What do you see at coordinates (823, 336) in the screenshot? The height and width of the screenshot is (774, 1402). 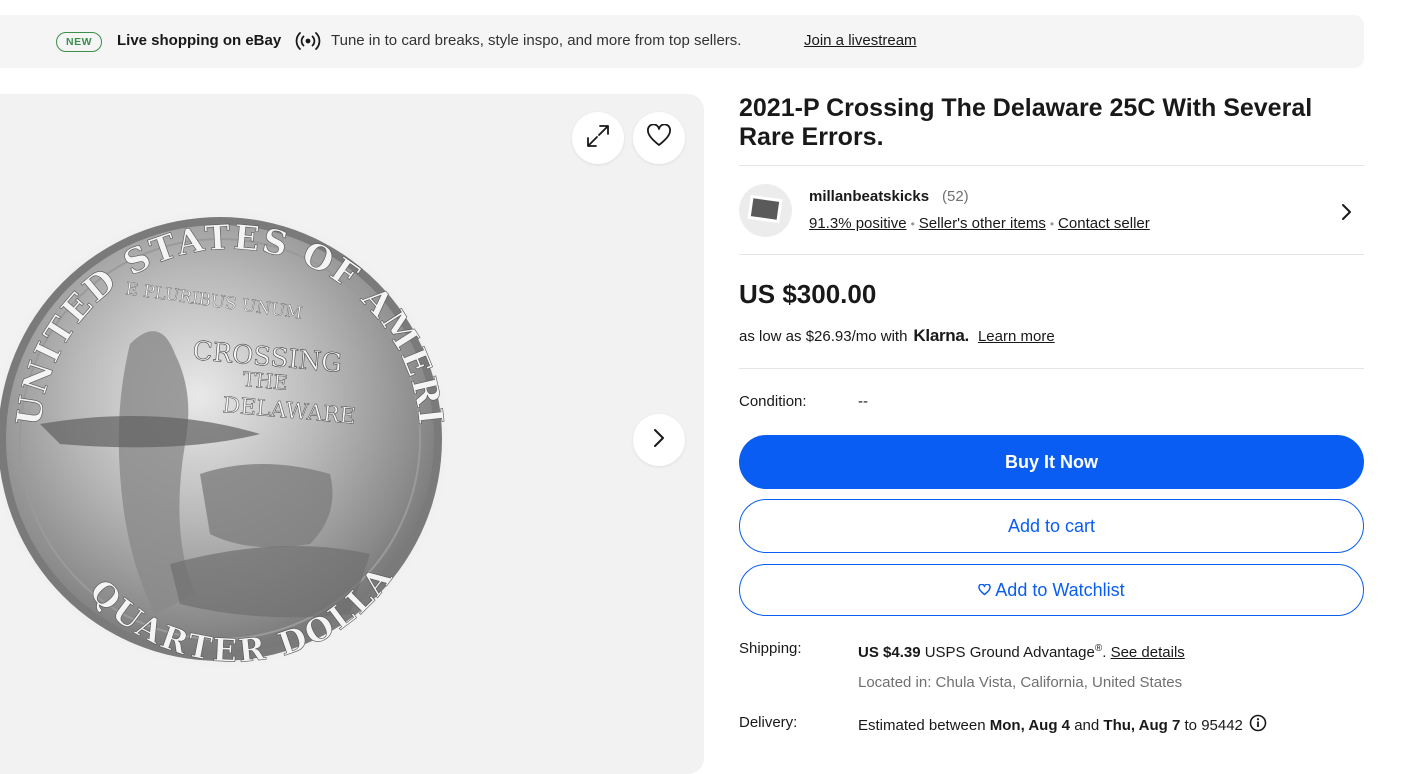 I see `installment-text: as low as $26.93/mo with` at bounding box center [823, 336].